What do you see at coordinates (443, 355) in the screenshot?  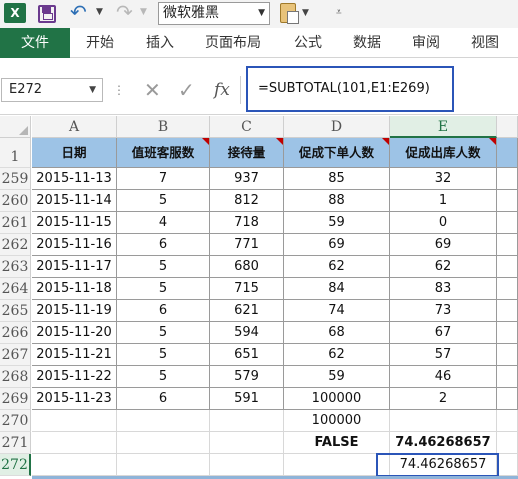 I see `table-cell: 57` at bounding box center [443, 355].